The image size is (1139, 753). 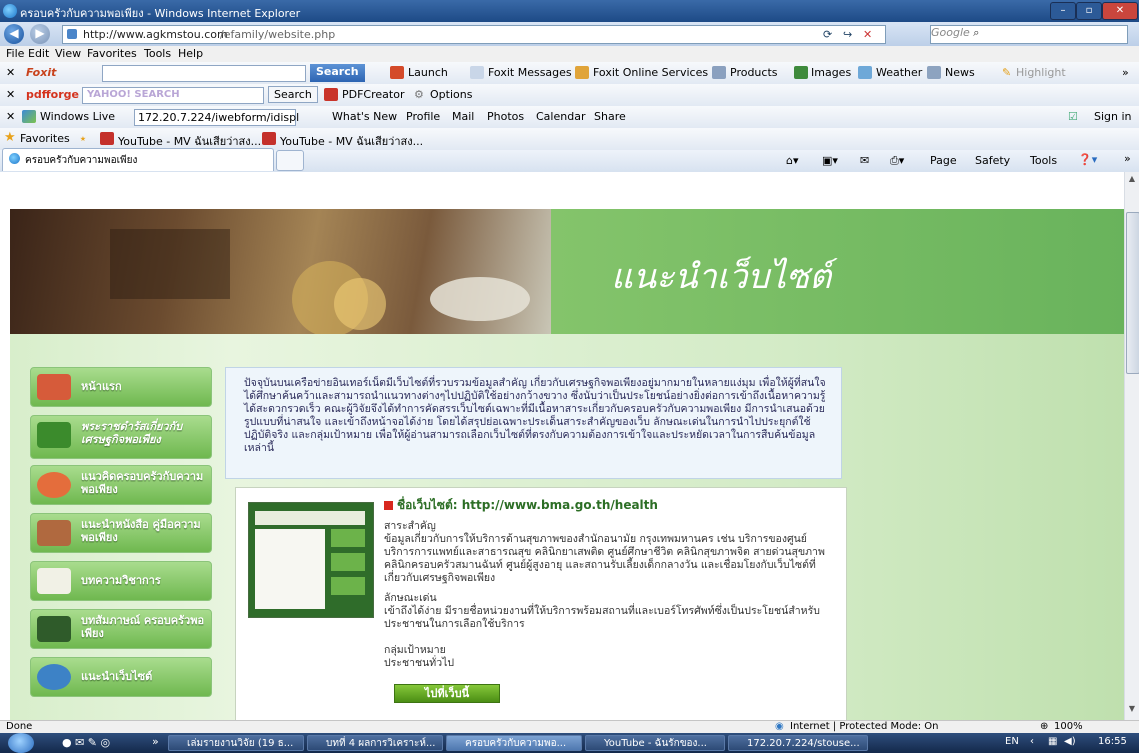 What do you see at coordinates (582, 72) in the screenshot?
I see `online-services-icon` at bounding box center [582, 72].